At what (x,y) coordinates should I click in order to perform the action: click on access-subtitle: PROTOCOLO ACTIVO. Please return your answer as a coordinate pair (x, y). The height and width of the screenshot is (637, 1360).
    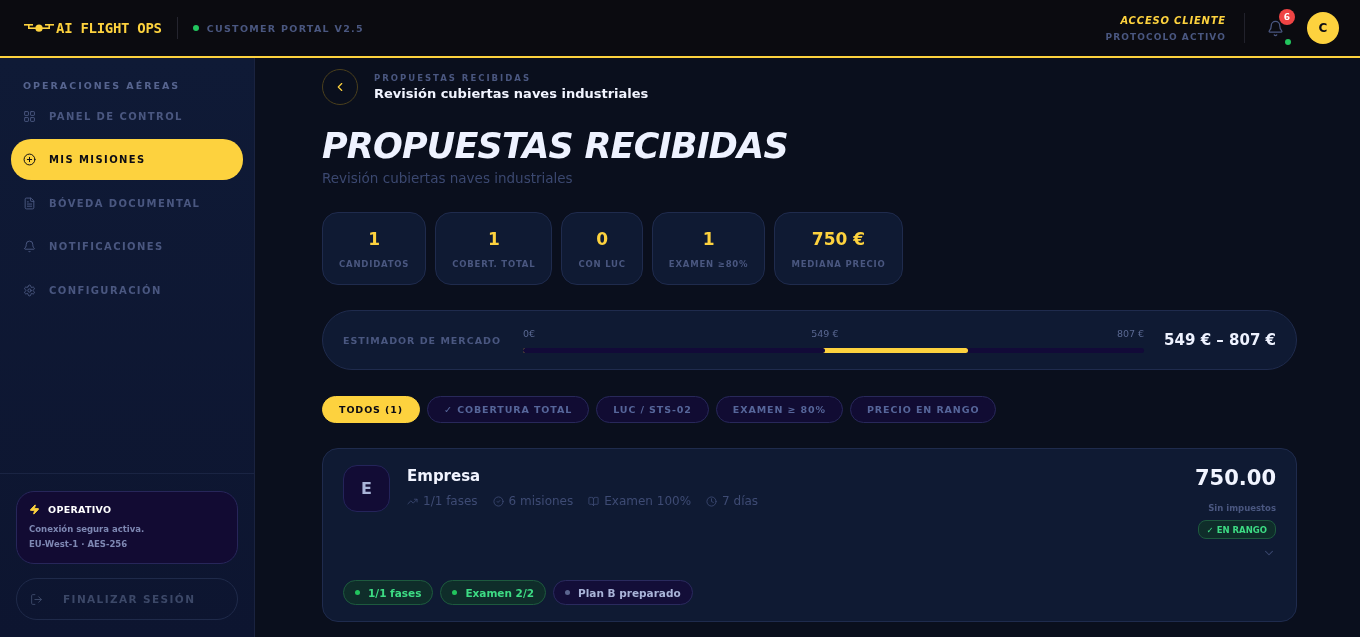
    Looking at the image, I should click on (1165, 36).